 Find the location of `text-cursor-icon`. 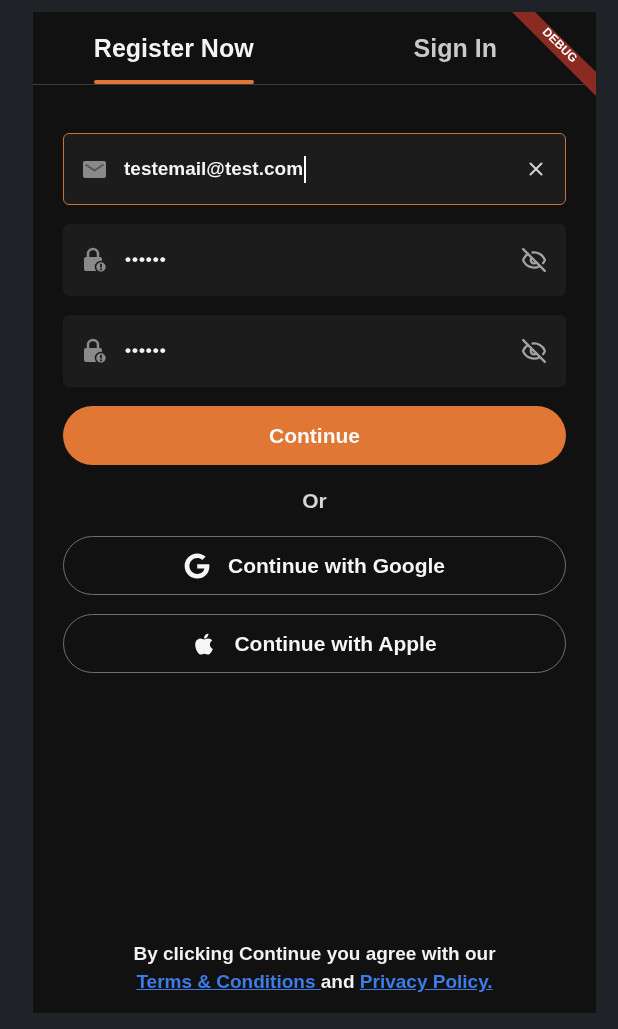

text-cursor-icon is located at coordinates (305, 169).